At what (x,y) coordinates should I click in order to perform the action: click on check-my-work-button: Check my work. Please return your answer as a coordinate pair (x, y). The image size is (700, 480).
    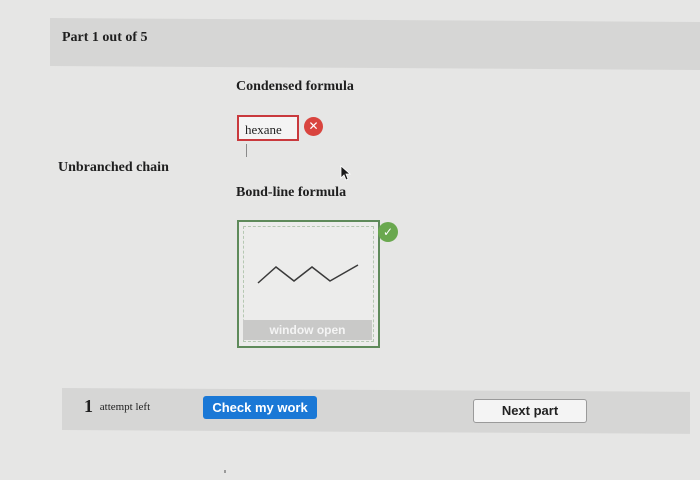
    Looking at the image, I should click on (260, 407).